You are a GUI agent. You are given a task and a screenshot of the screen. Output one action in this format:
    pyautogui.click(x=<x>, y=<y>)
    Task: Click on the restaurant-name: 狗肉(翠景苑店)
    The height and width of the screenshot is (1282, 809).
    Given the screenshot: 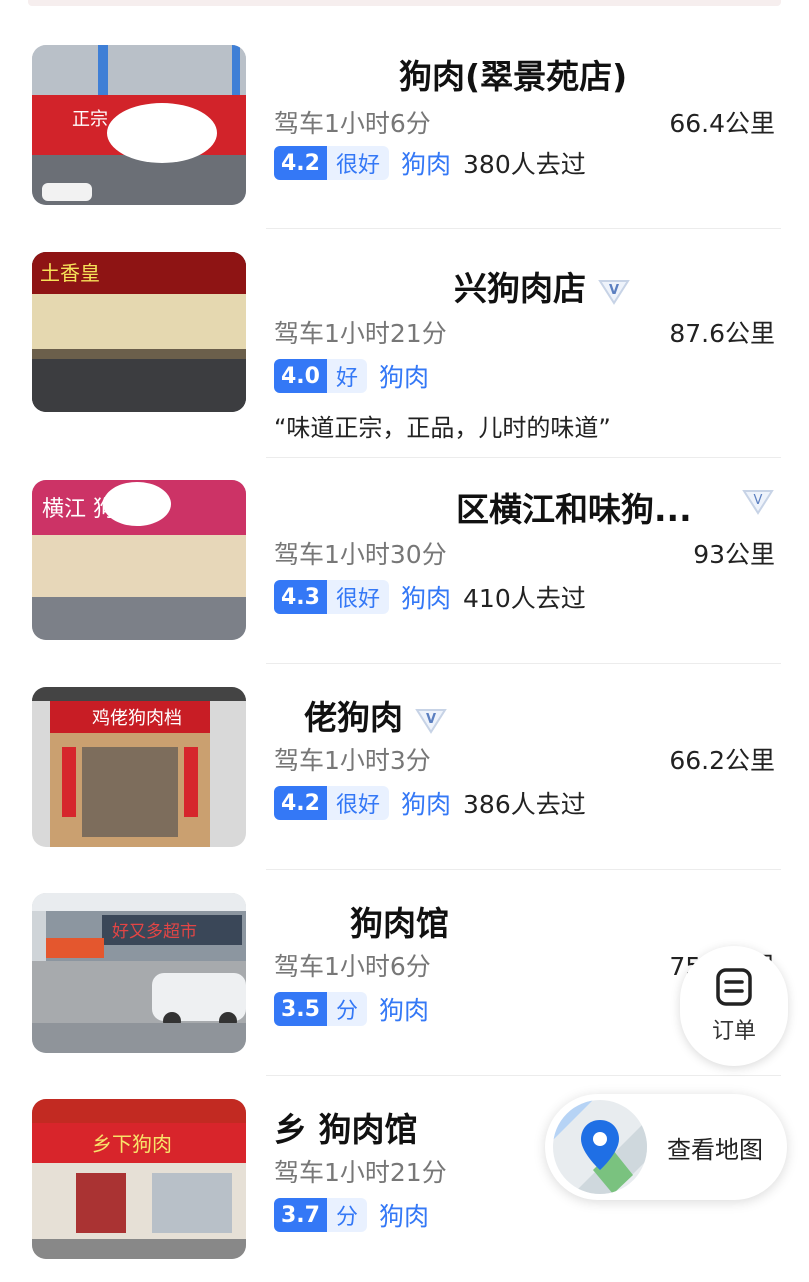 What is the action you would take?
    pyautogui.click(x=513, y=74)
    